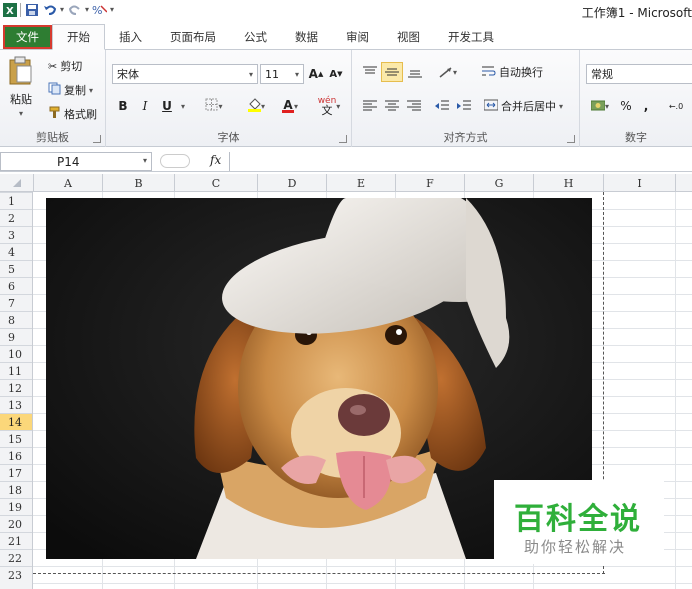 This screenshot has width=692, height=589. I want to click on increase-decimal-button: ←.0, so click(676, 106).